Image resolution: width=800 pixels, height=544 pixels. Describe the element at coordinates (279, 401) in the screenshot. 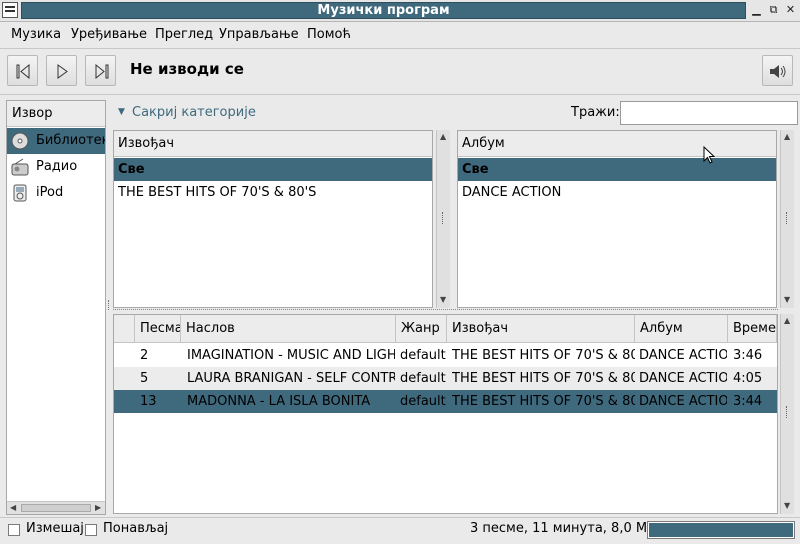

I see `track-title: MADONNA - LA ISLA BONITA` at that location.